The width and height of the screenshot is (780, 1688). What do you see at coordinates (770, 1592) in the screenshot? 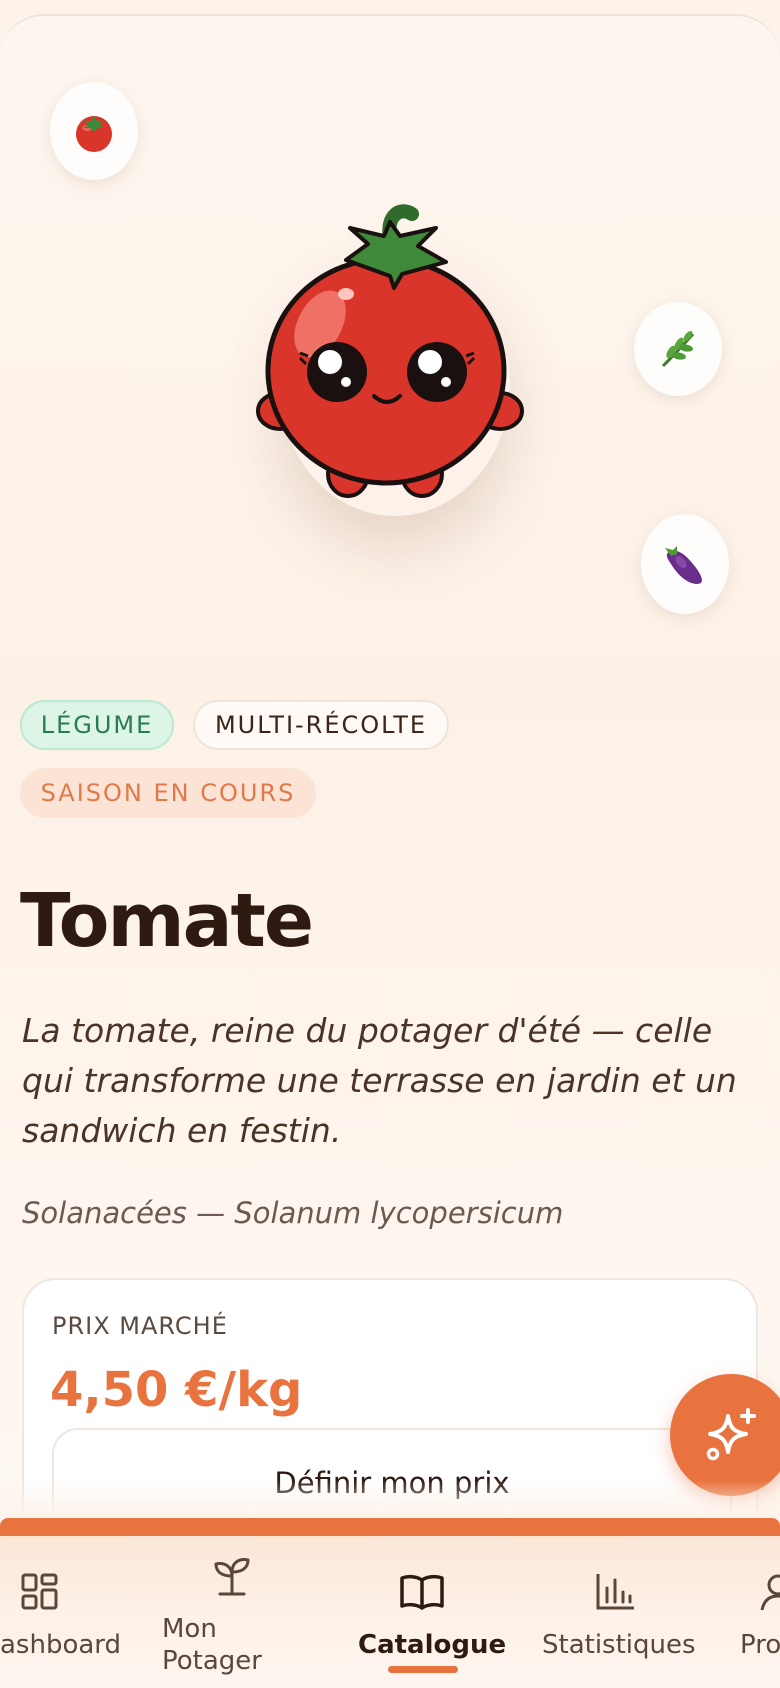
I see `user-icon` at bounding box center [770, 1592].